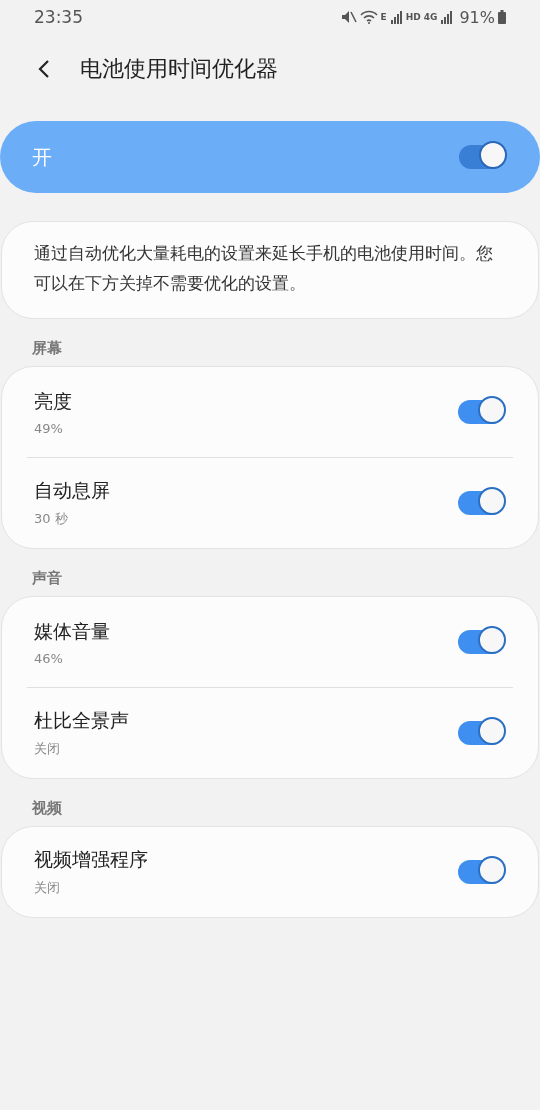  Describe the element at coordinates (47, 578) in the screenshot. I see `section-header: 声音` at that location.